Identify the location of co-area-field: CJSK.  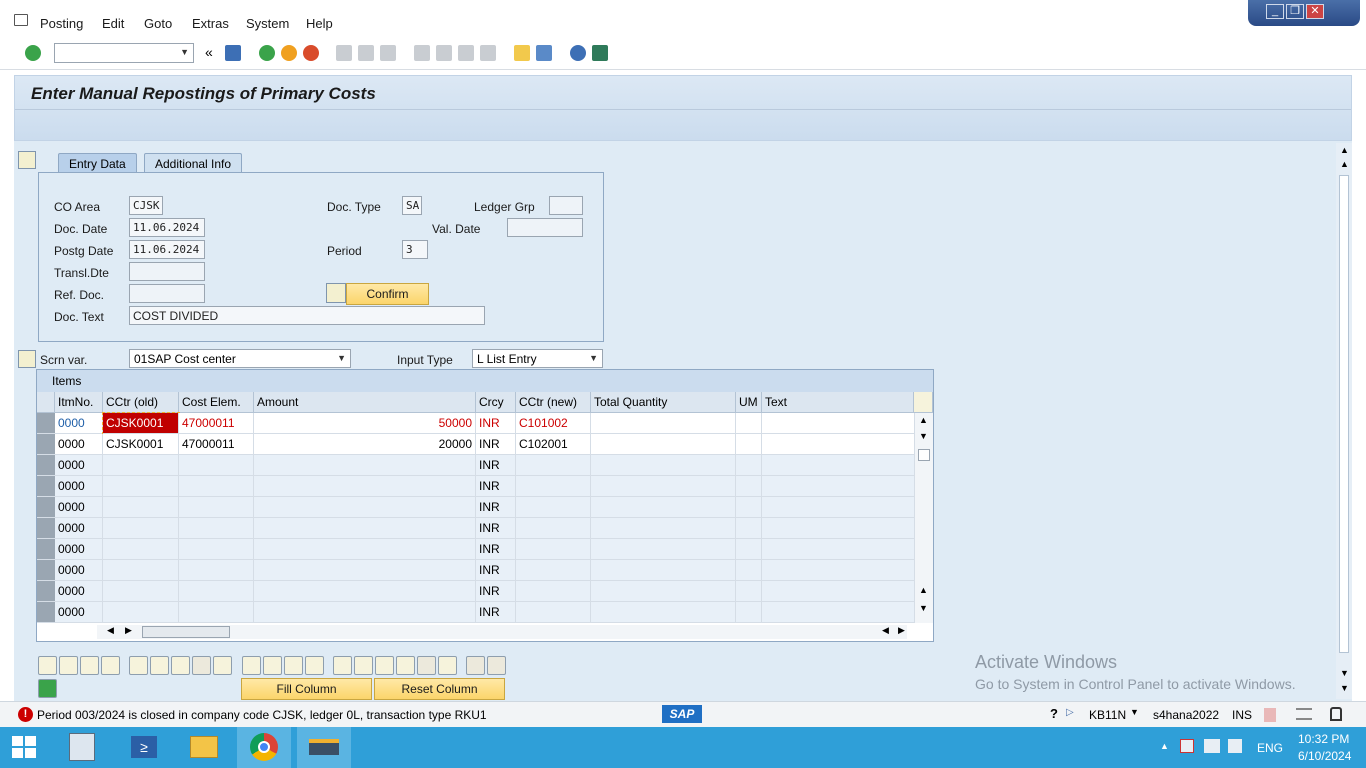
(146, 205).